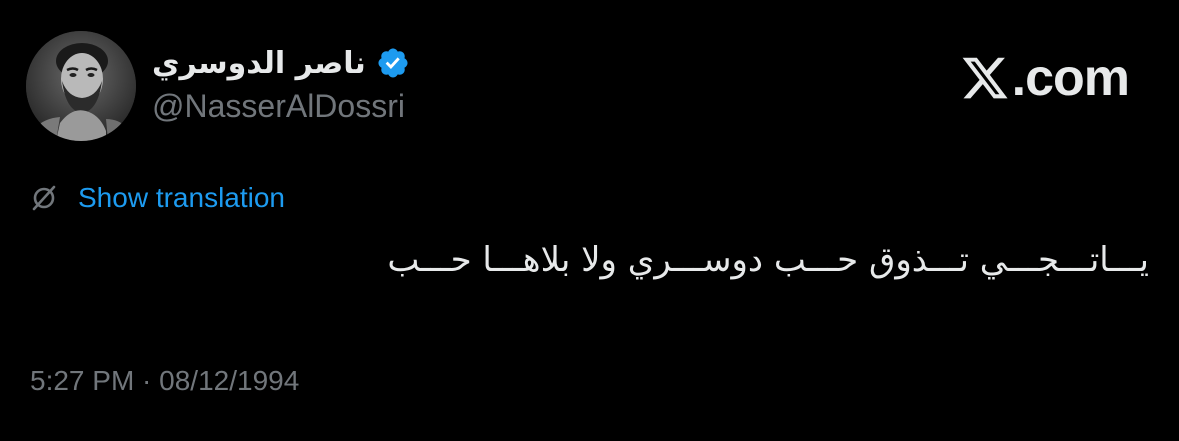  I want to click on show-translation-link: Show translation, so click(181, 198).